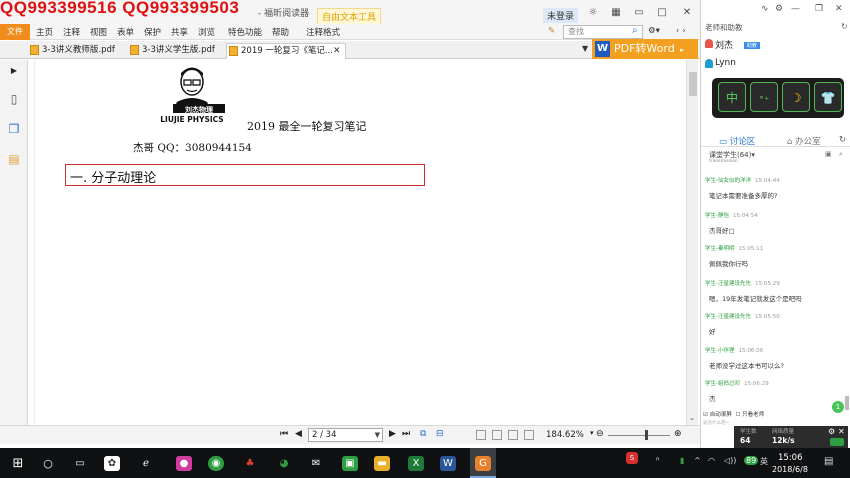 The width and height of the screenshot is (850, 478). What do you see at coordinates (551, 31) in the screenshot?
I see `pen-icon: ✎` at bounding box center [551, 31].